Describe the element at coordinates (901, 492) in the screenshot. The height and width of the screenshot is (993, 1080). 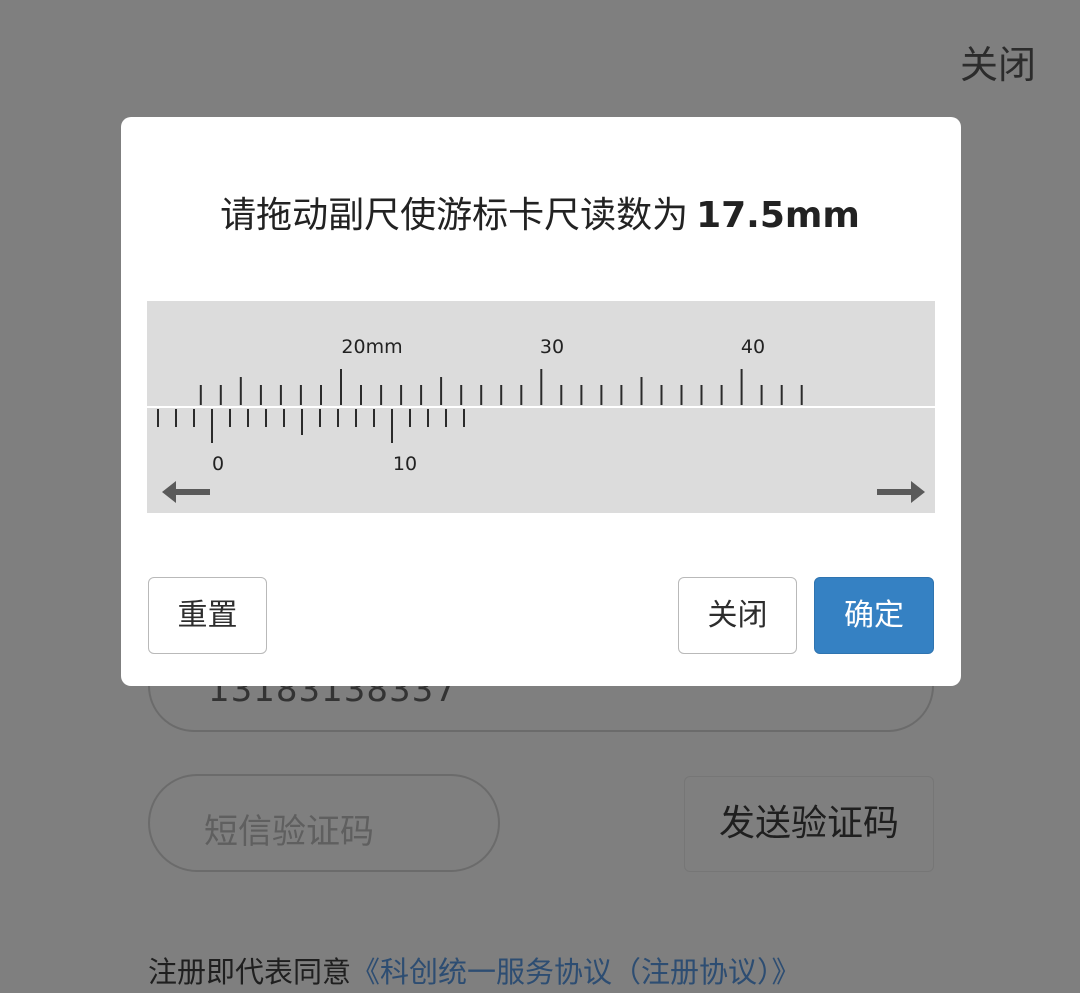
I see `arrow-right-icon` at that location.